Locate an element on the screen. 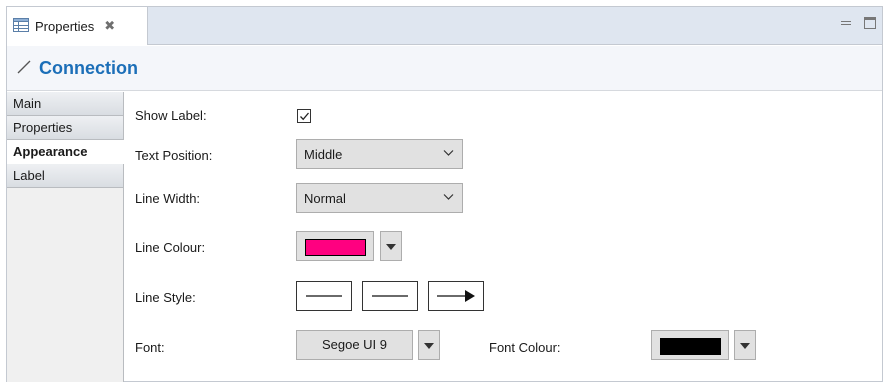 This screenshot has width=885, height=383. line-colour-button is located at coordinates (335, 246).